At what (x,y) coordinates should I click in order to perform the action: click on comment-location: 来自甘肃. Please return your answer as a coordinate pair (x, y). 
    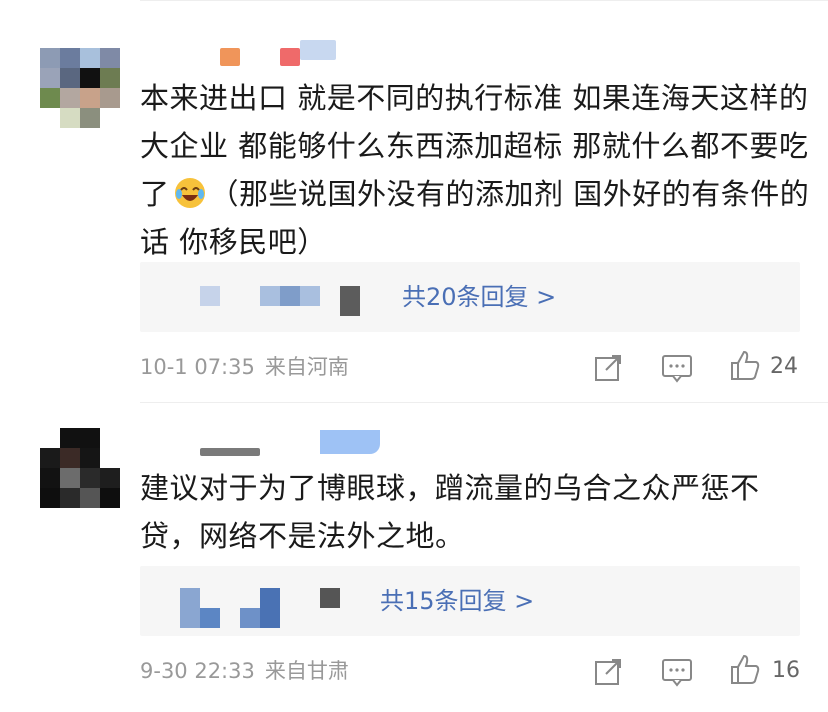
    Looking at the image, I should click on (306, 671).